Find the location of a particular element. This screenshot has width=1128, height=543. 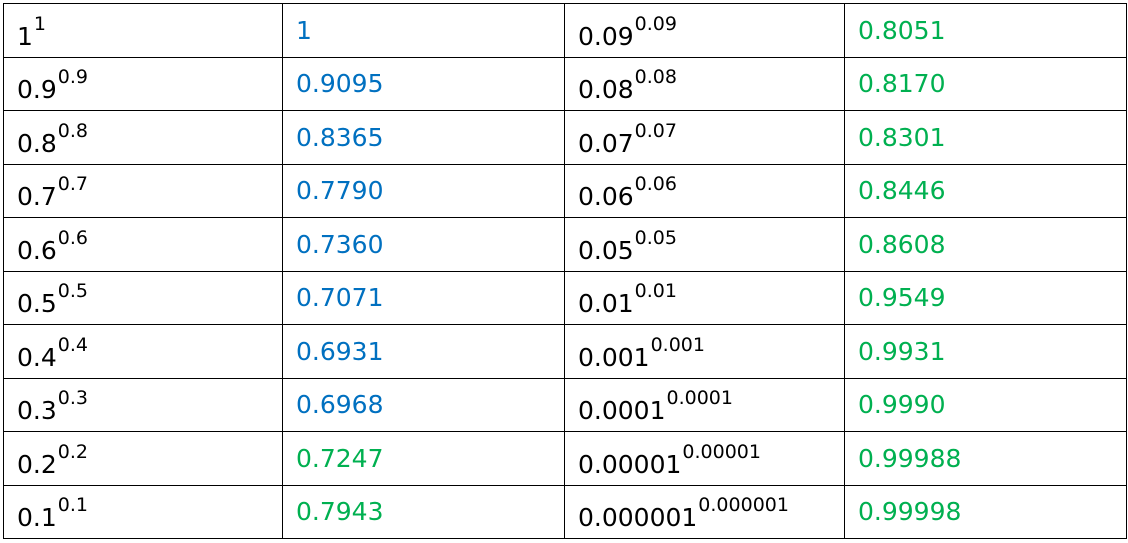

power-expression-left: 0.80.8 is located at coordinates (143, 137).